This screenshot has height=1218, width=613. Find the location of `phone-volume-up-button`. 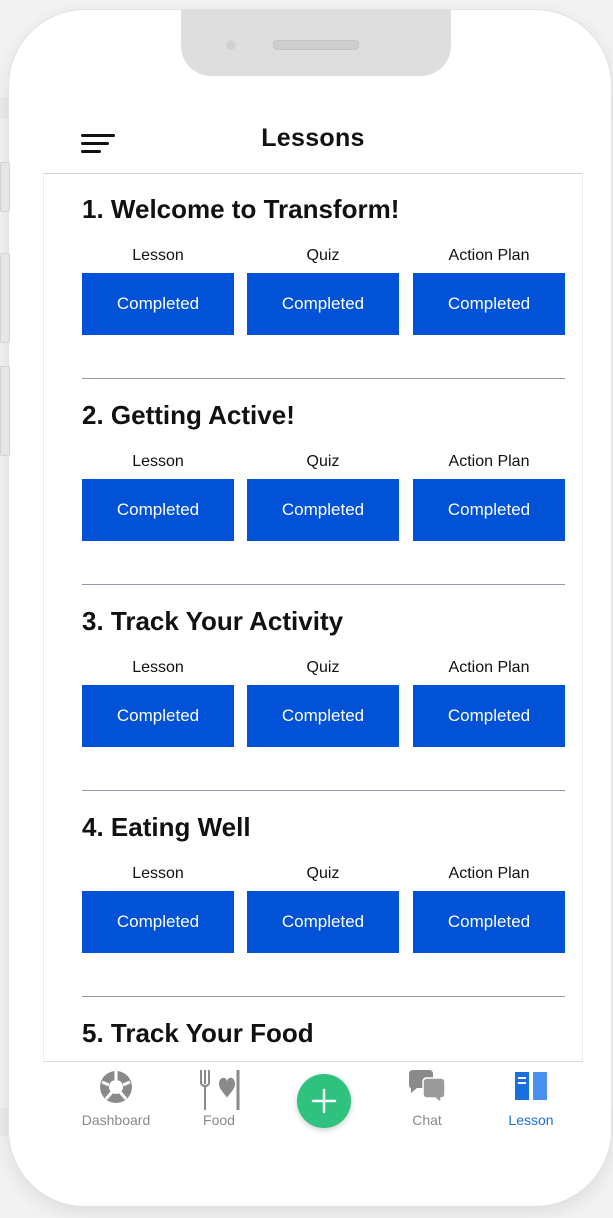

phone-volume-up-button is located at coordinates (5, 298).